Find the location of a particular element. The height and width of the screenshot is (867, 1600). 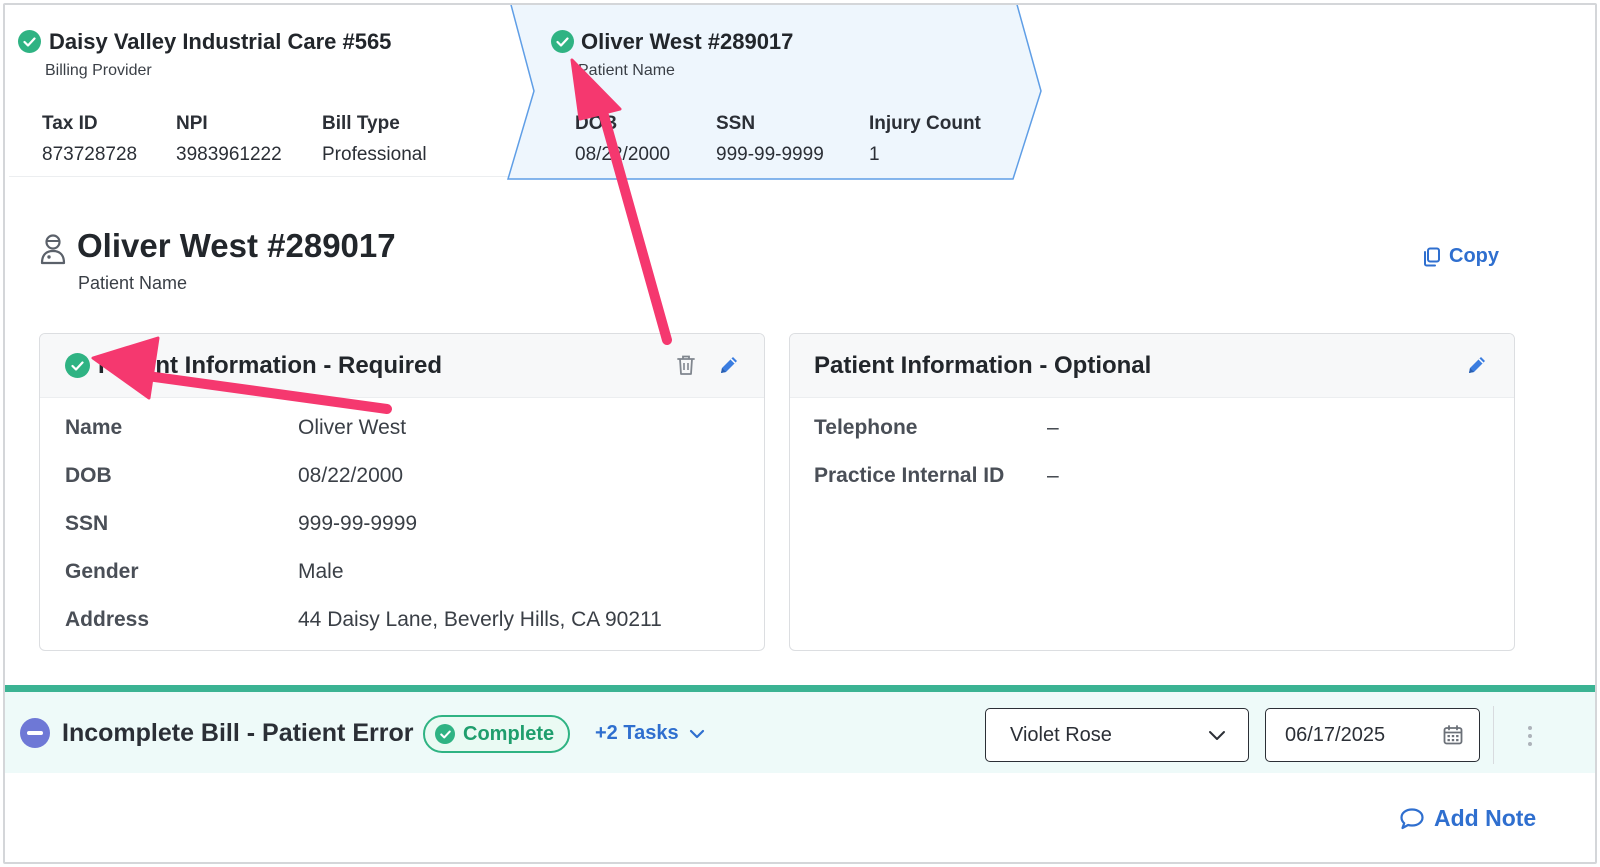

step-title: Daisy Valley Industrial Care #565 is located at coordinates (220, 41).